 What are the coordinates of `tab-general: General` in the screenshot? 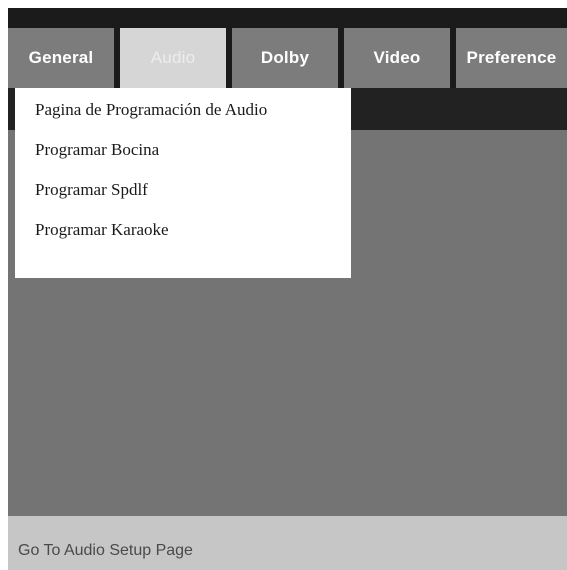 It's located at (61, 58).